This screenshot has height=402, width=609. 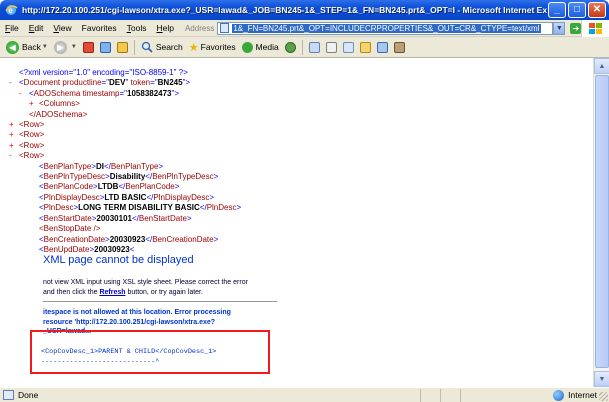 What do you see at coordinates (8, 395) in the screenshot?
I see `page-done-icon` at bounding box center [8, 395].